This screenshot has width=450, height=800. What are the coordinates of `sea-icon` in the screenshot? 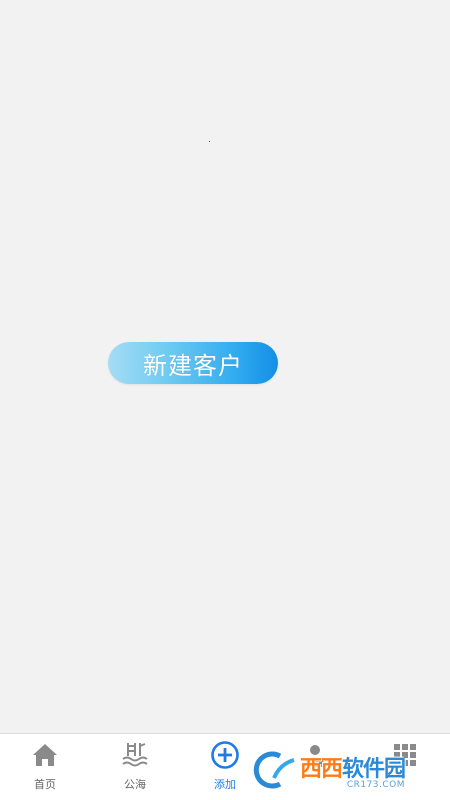 It's located at (135, 755).